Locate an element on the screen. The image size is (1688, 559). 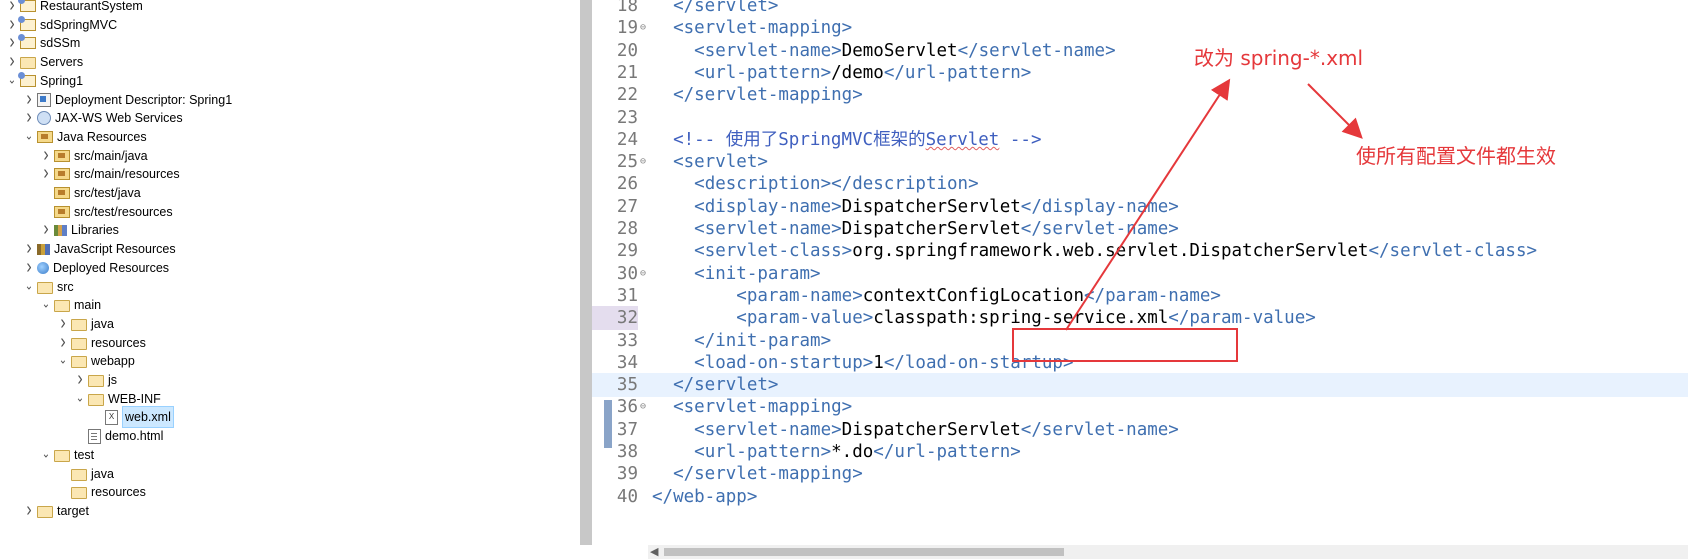
xml-text: *.do is located at coordinates (852, 452).